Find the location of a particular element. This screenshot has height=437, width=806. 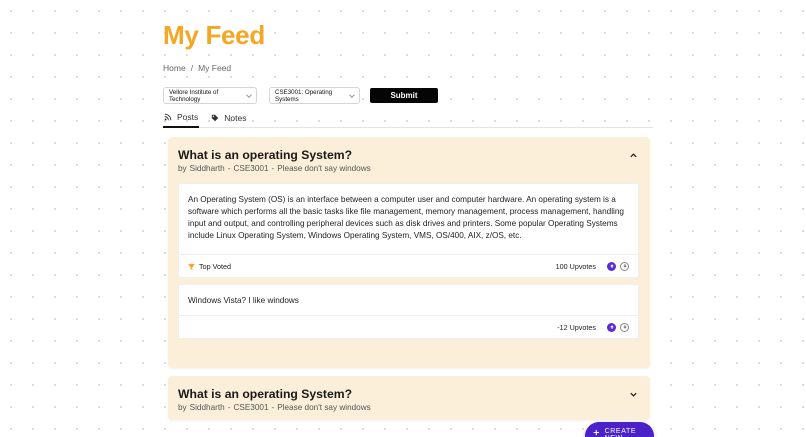

create-new-label: CREATE NEW is located at coordinates (620, 432).